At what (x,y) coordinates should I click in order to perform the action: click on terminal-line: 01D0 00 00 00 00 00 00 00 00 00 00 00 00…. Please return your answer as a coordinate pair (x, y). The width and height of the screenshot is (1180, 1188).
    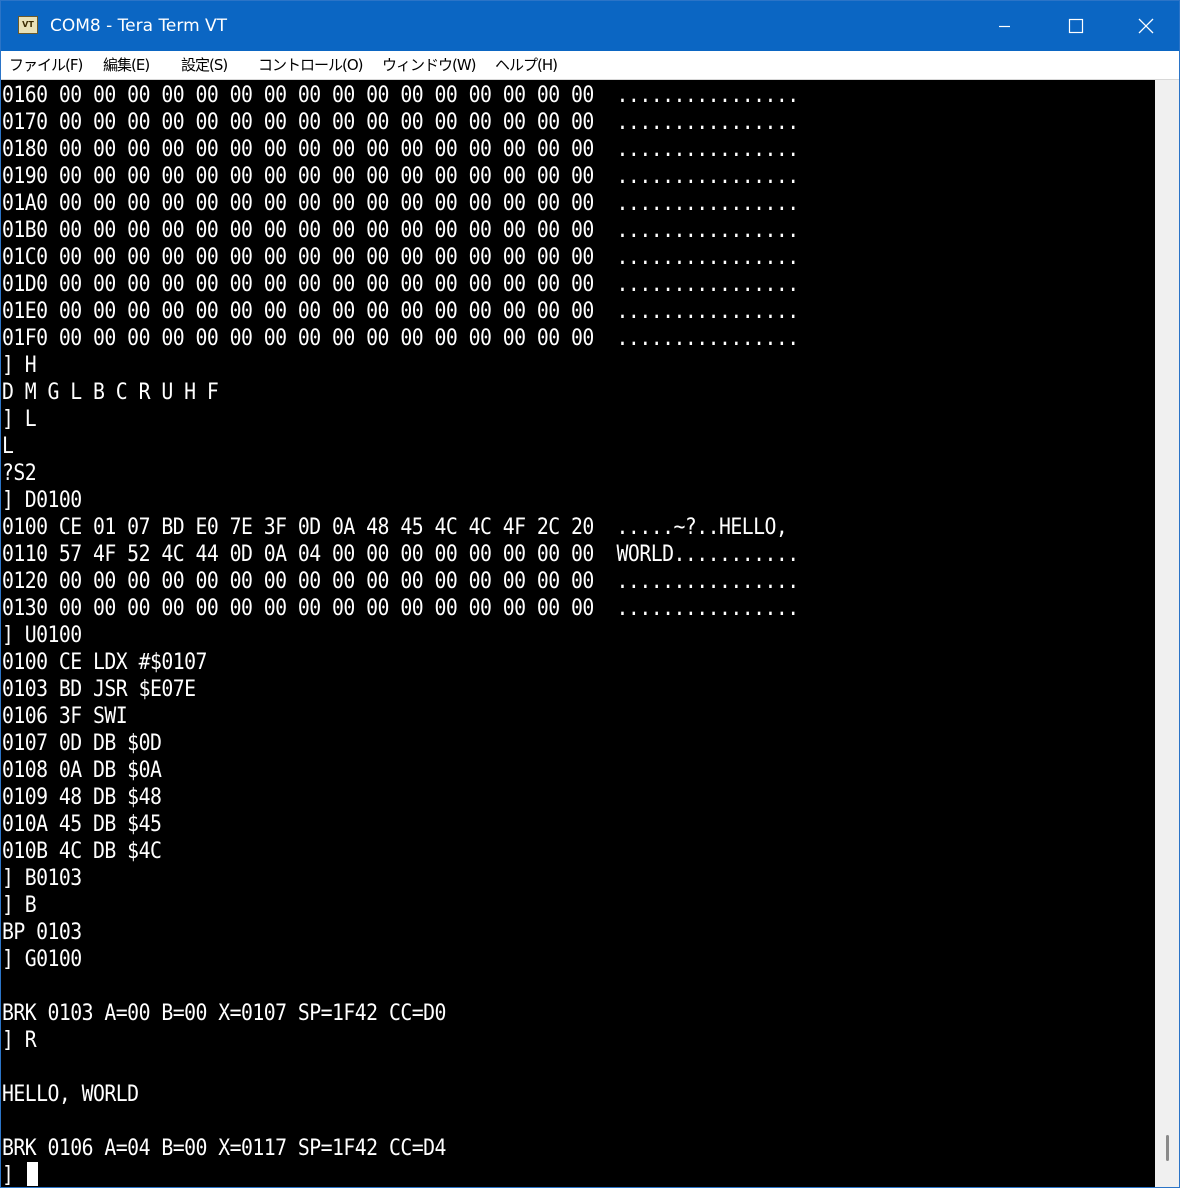
    Looking at the image, I should click on (400, 284).